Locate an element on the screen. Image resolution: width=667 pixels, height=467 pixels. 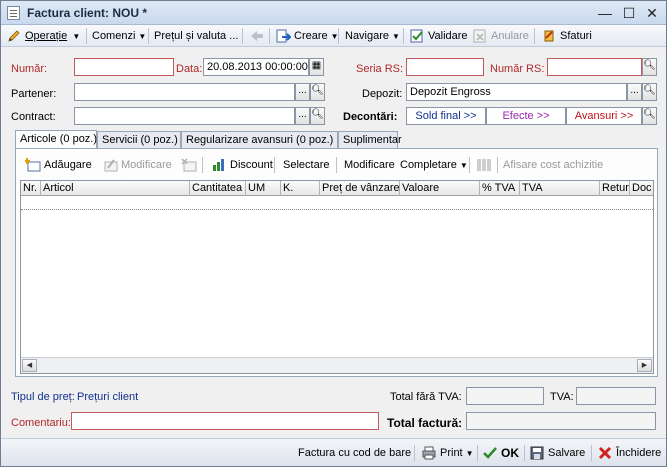
decontari-search-button: 🔍︎ is located at coordinates (649, 116).